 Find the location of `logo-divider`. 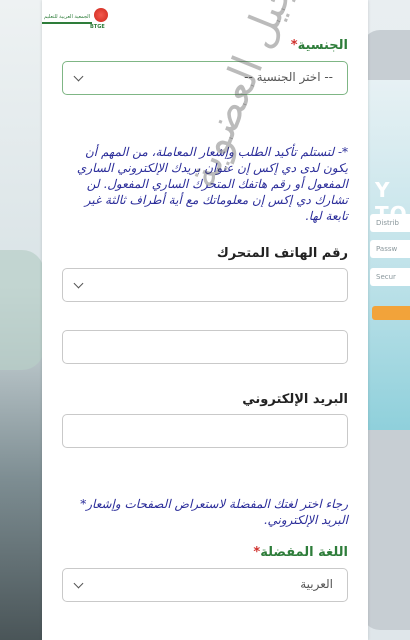

logo-divider is located at coordinates (67, 23).